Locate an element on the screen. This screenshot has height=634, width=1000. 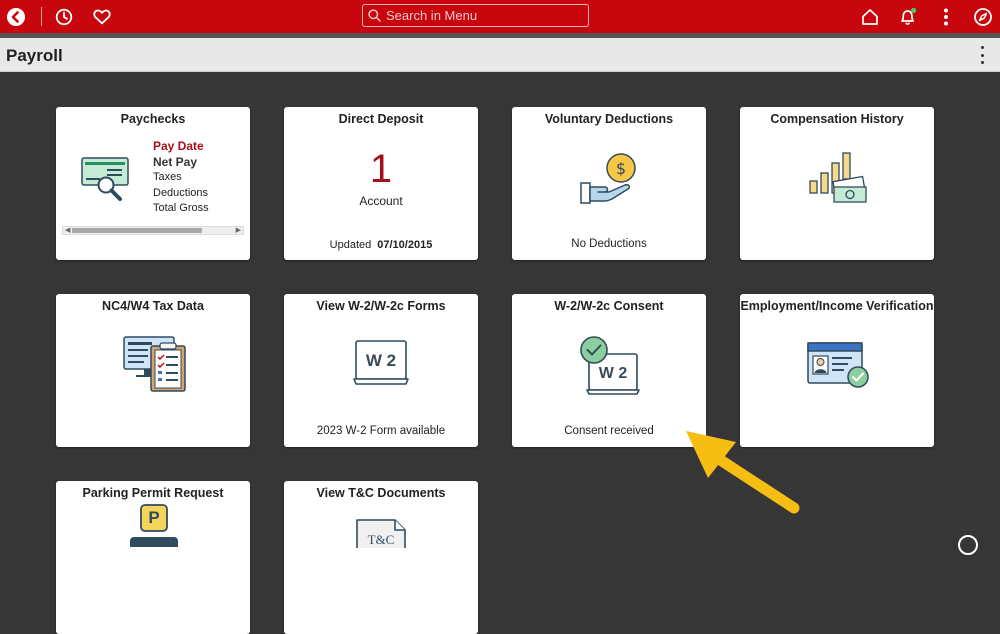
scrollbar-thumb is located at coordinates (137, 230).